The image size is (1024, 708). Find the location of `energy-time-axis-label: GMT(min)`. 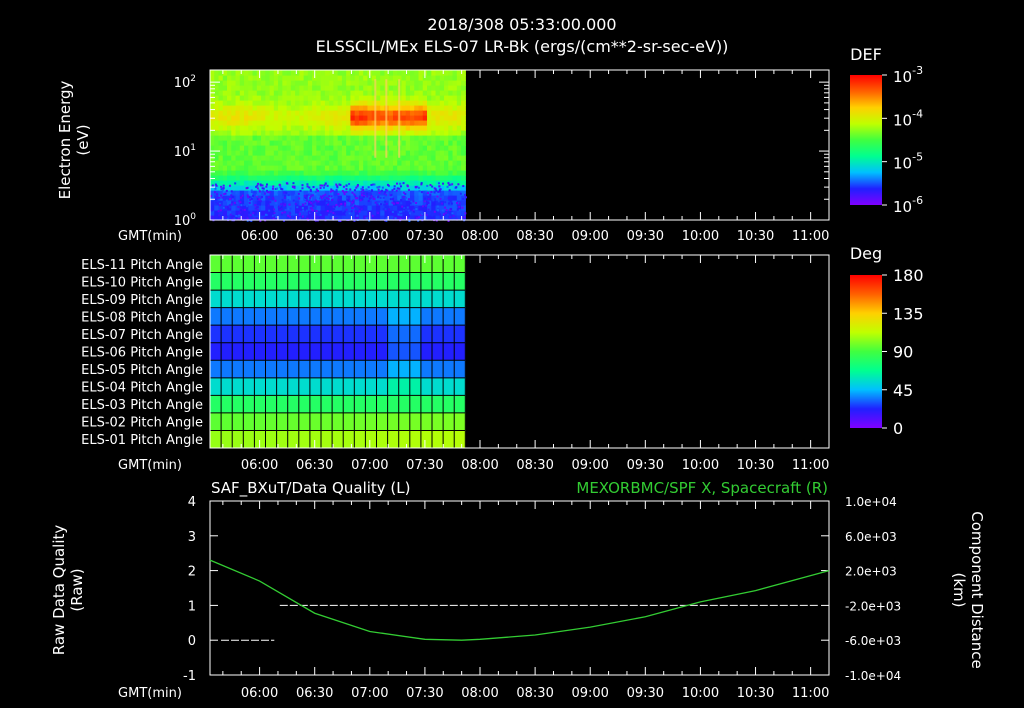

energy-time-axis-label: GMT(min) is located at coordinates (150, 236).